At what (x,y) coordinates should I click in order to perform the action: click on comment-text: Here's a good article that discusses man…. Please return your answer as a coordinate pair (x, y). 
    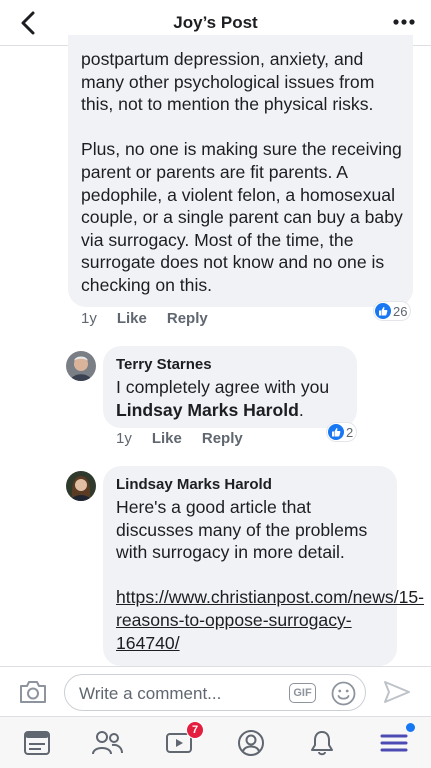
    Looking at the image, I should click on (270, 575).